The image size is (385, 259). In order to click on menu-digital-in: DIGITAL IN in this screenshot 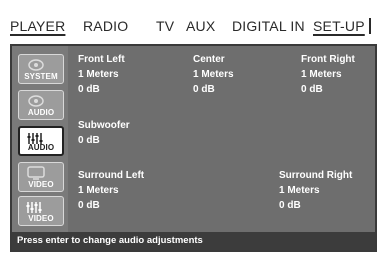, I will do `click(268, 26)`.